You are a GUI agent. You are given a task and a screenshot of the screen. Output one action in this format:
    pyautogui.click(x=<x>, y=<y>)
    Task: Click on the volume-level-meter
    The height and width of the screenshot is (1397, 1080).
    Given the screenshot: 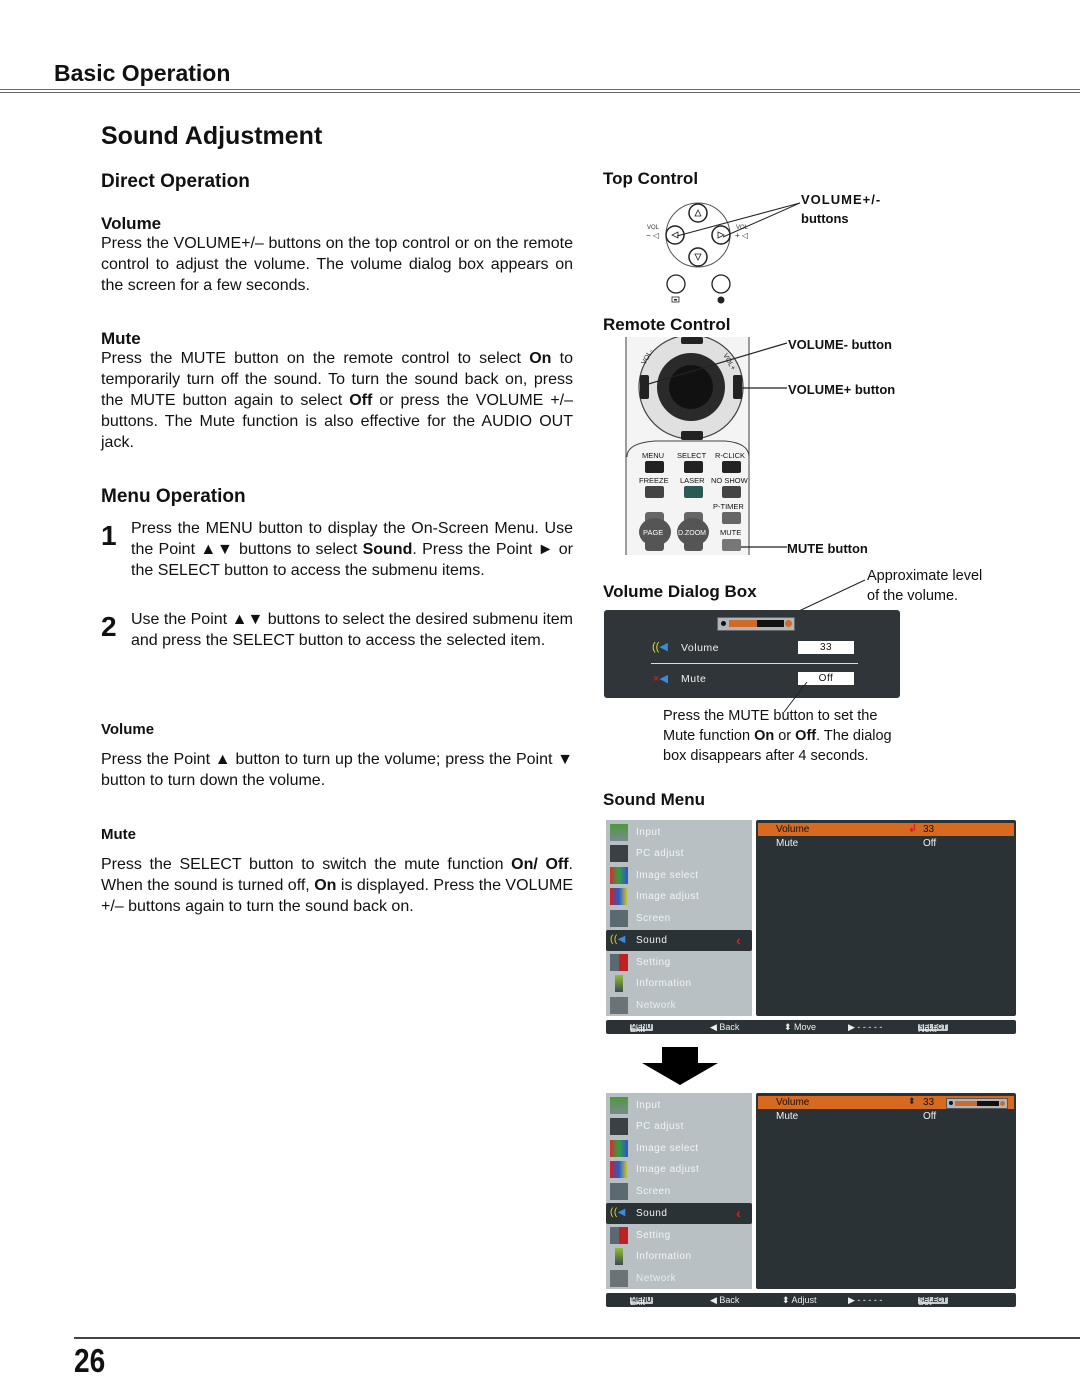 What is the action you would take?
    pyautogui.click(x=756, y=624)
    